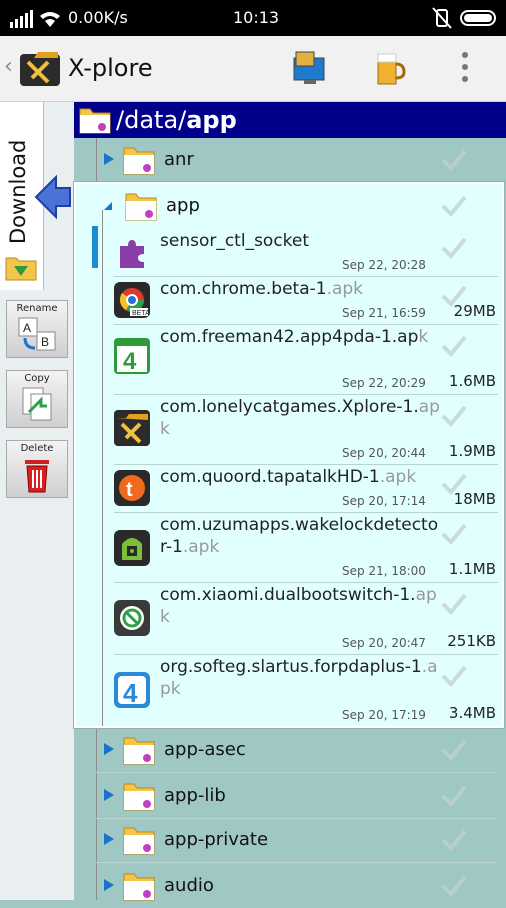 The height and width of the screenshot is (908, 506). Describe the element at coordinates (291, 667) in the screenshot. I see `file-name-base: org.softeg.slartus.forpdaplus-1` at that location.